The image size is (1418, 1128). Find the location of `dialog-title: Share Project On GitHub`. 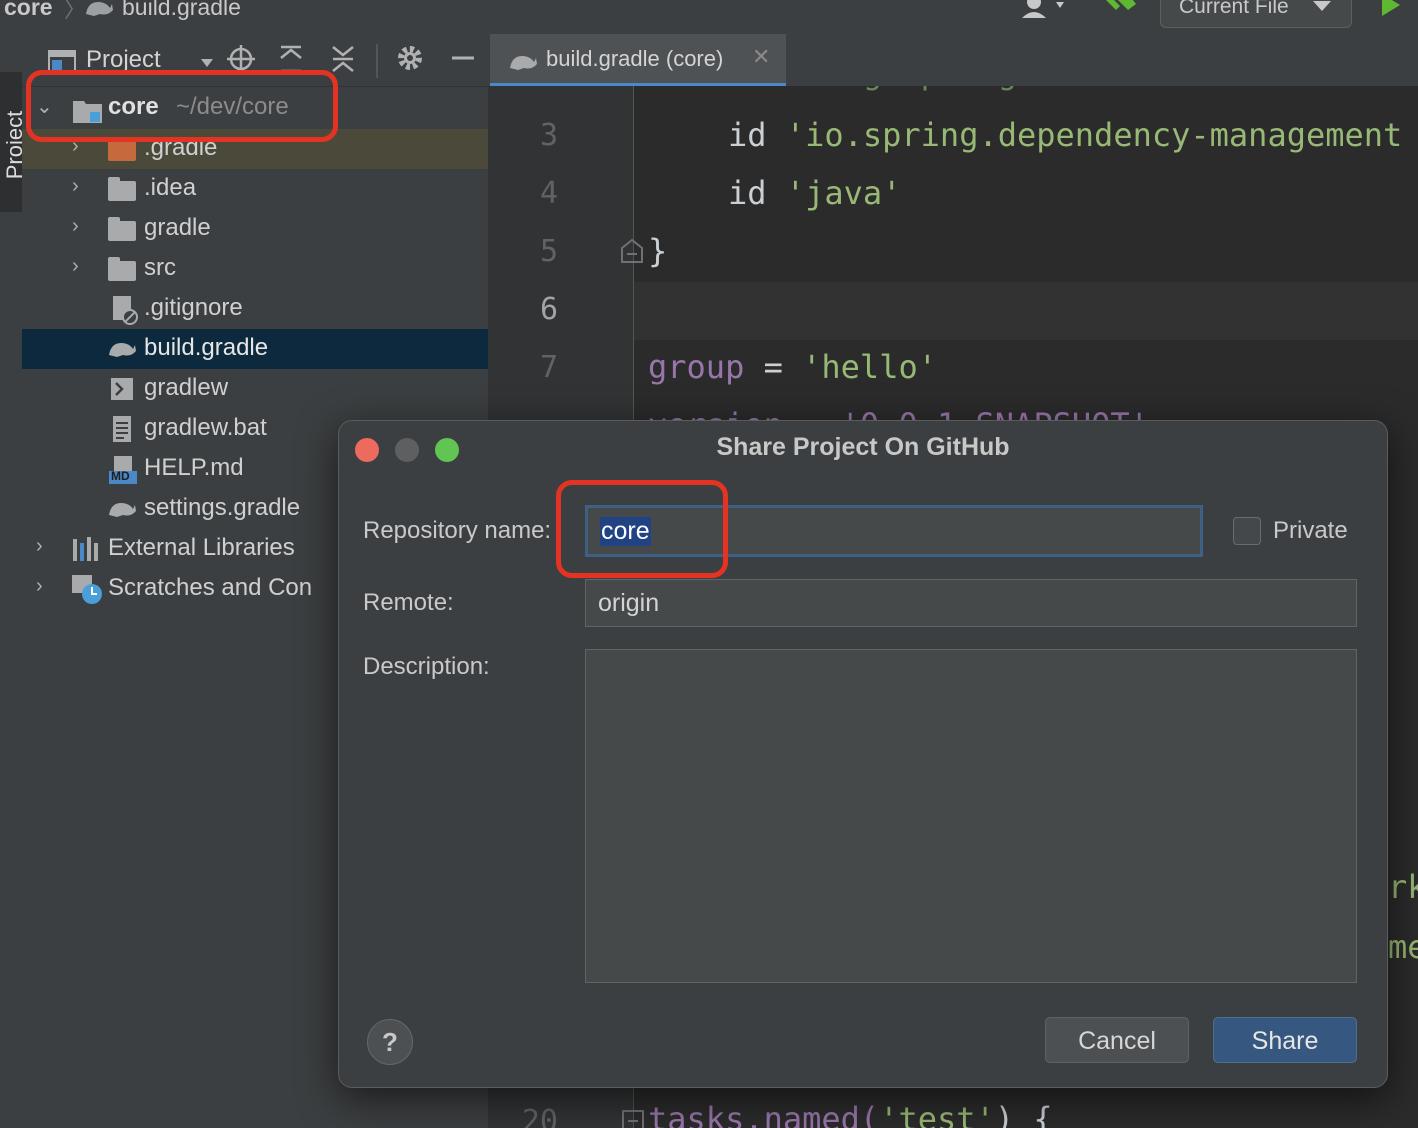

dialog-title: Share Project On GitHub is located at coordinates (863, 447).